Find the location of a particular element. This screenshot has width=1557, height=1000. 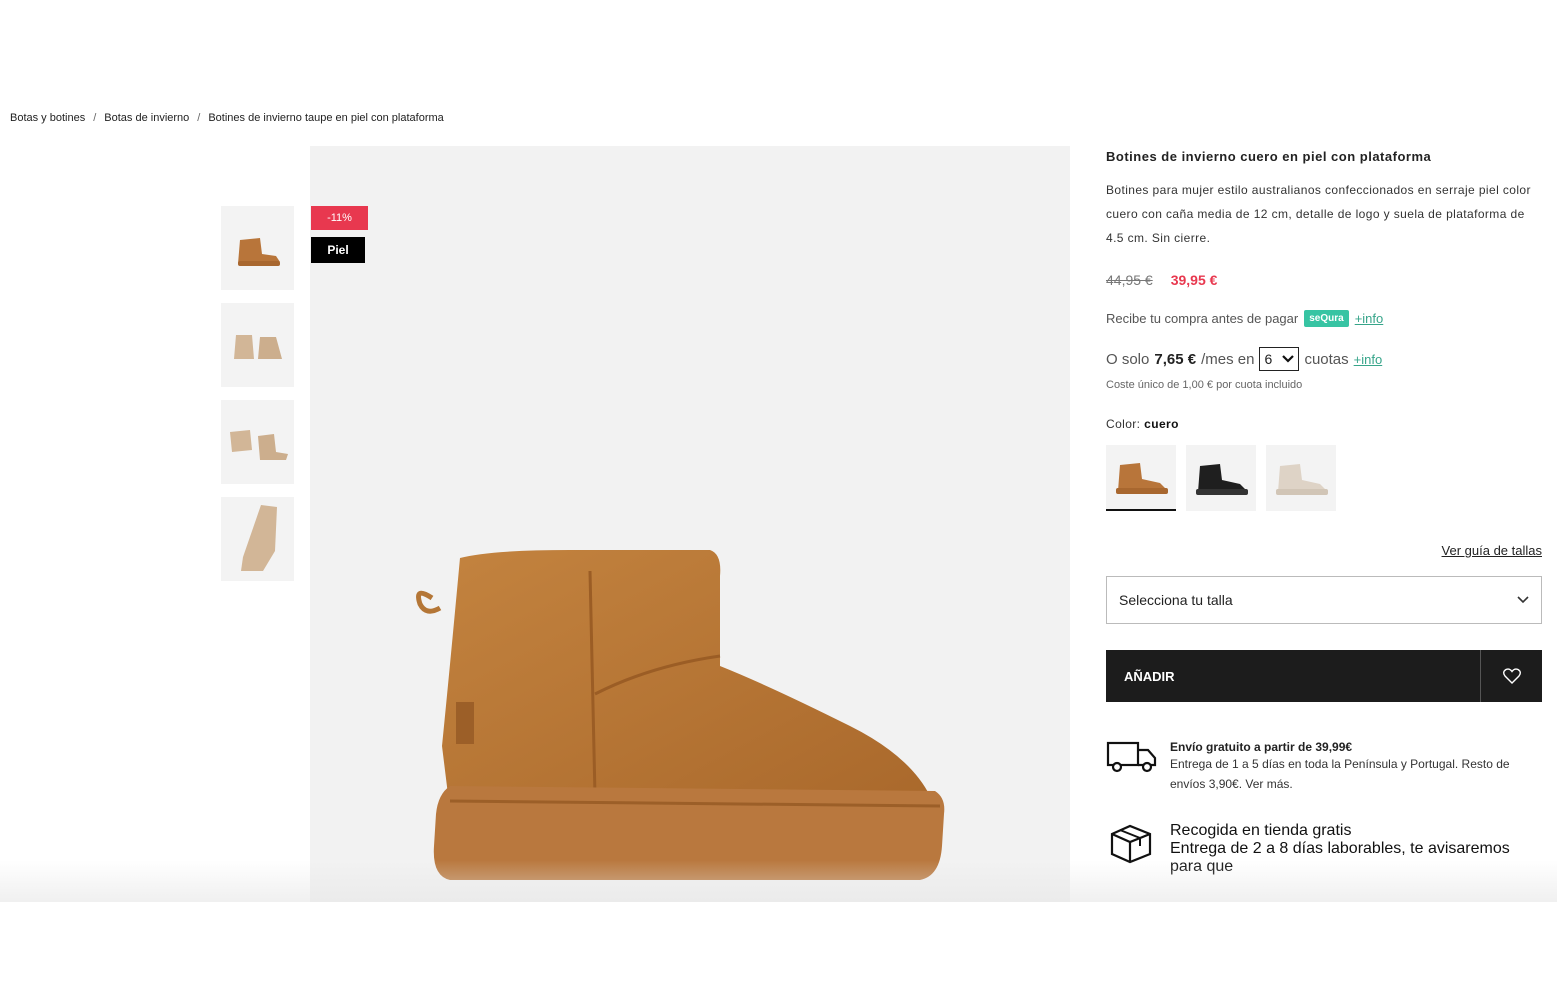

installments-cost-note: Coste único de 1,00 € por cuota incluido is located at coordinates (1204, 385).